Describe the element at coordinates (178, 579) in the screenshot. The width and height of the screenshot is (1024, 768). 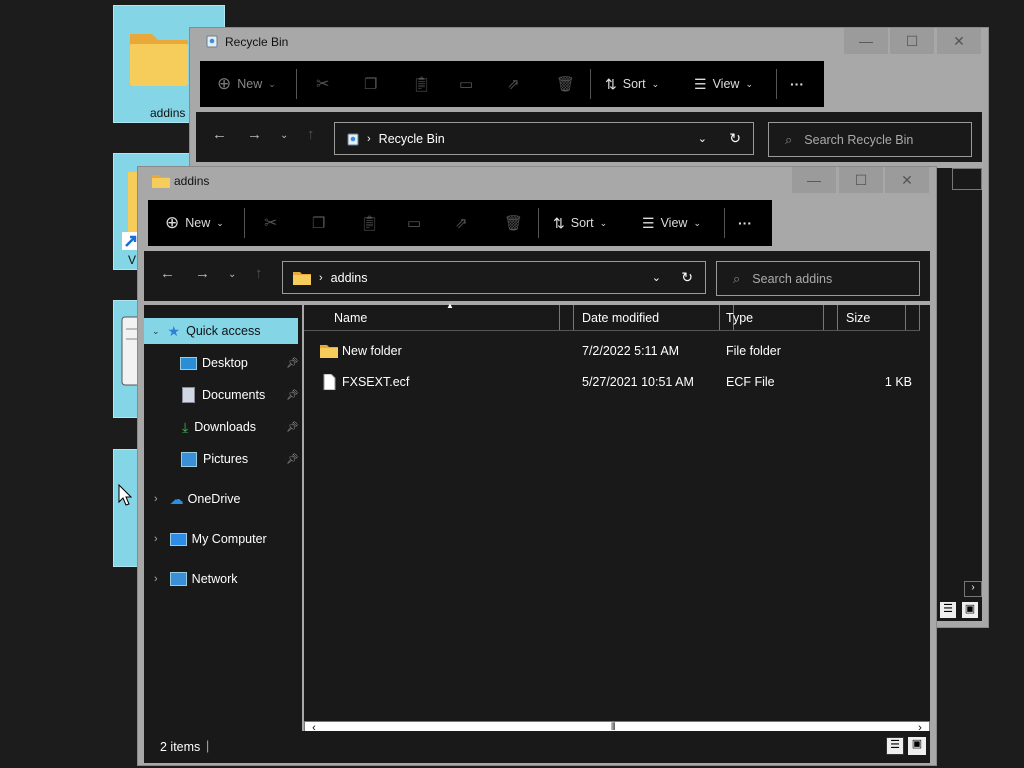
I see `network-icon` at that location.